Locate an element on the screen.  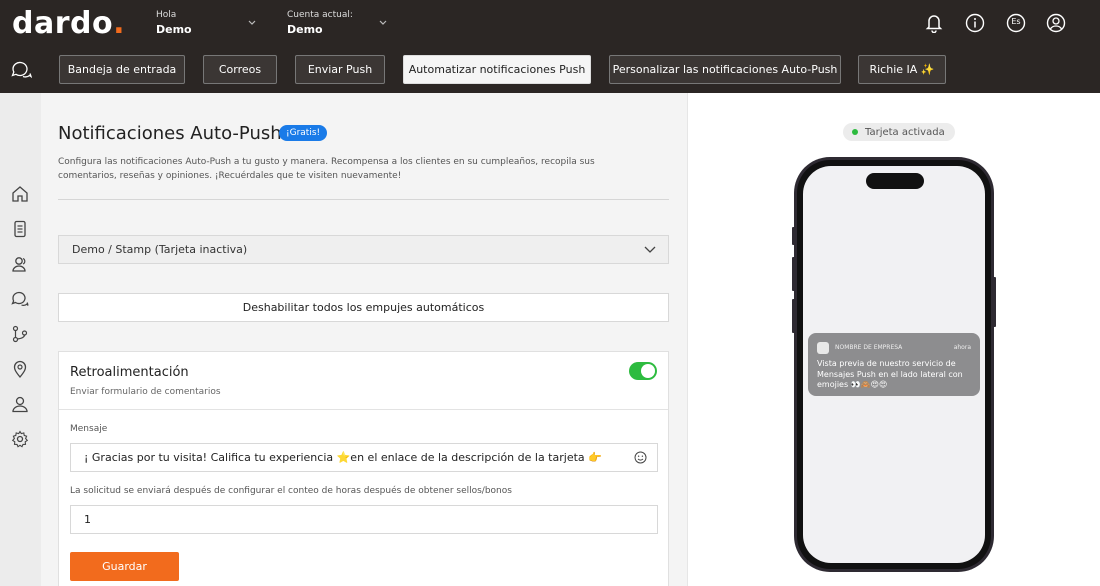
free-badge: ¡Gratis! is located at coordinates (303, 133).